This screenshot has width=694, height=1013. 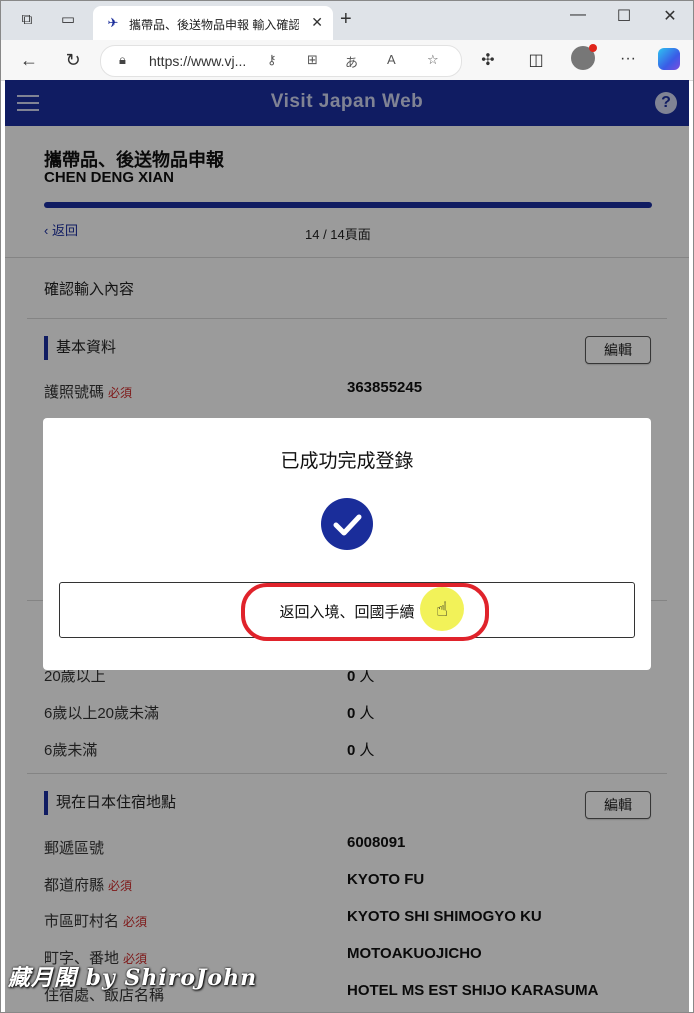 I want to click on address-bar: 🔒︎ https://www.vj... ⚷ ⊞ あ A ☆, so click(x=281, y=61).